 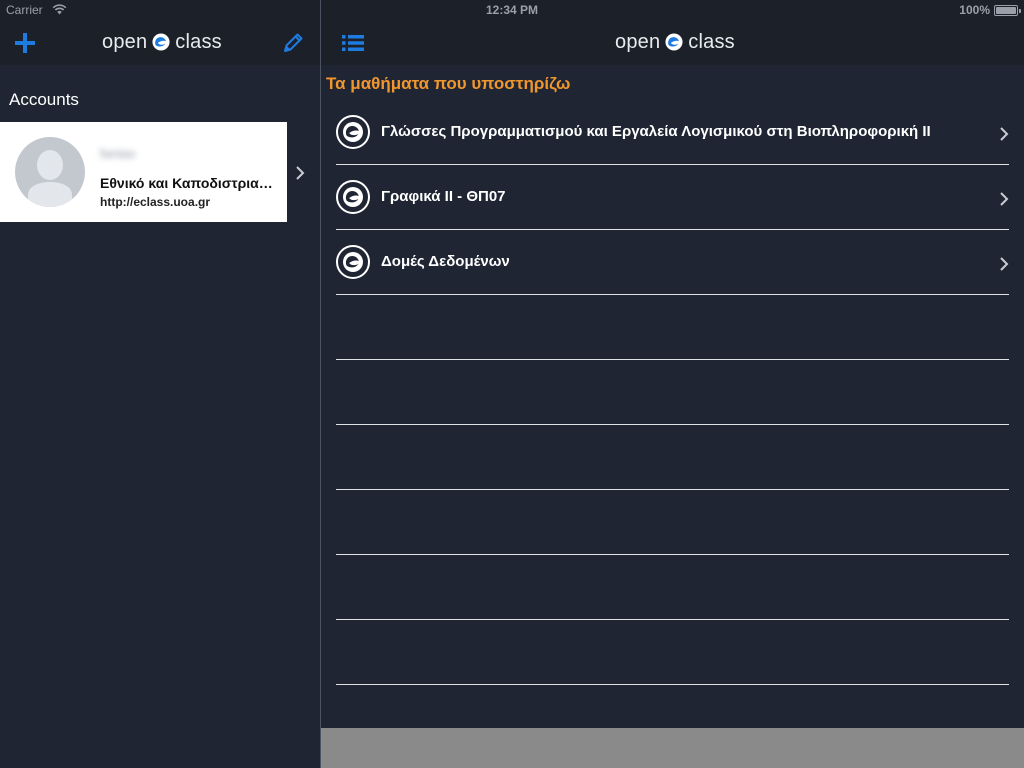 I want to click on section-title: Τα μαθήματα που υποστηρίζω, so click(x=448, y=83).